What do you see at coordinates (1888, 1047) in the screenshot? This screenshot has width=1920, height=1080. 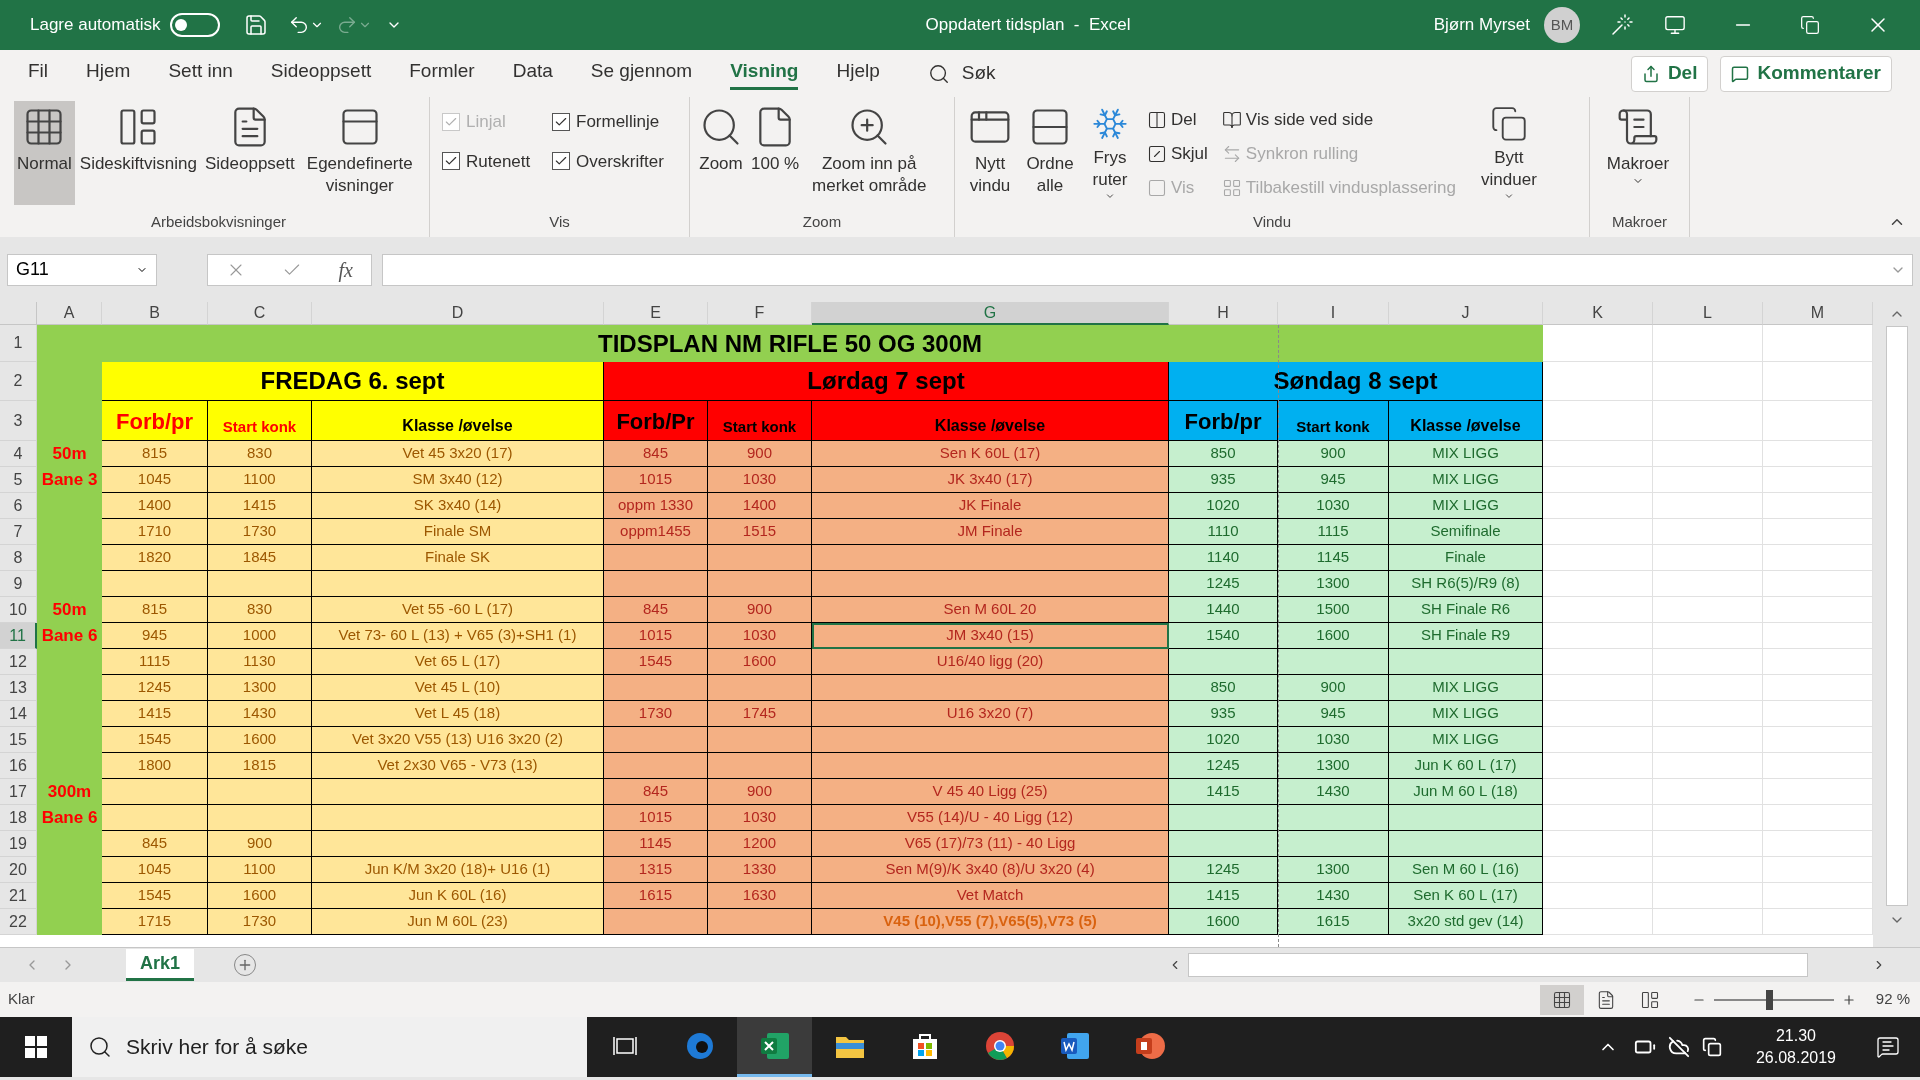 I see `notifications-icon` at bounding box center [1888, 1047].